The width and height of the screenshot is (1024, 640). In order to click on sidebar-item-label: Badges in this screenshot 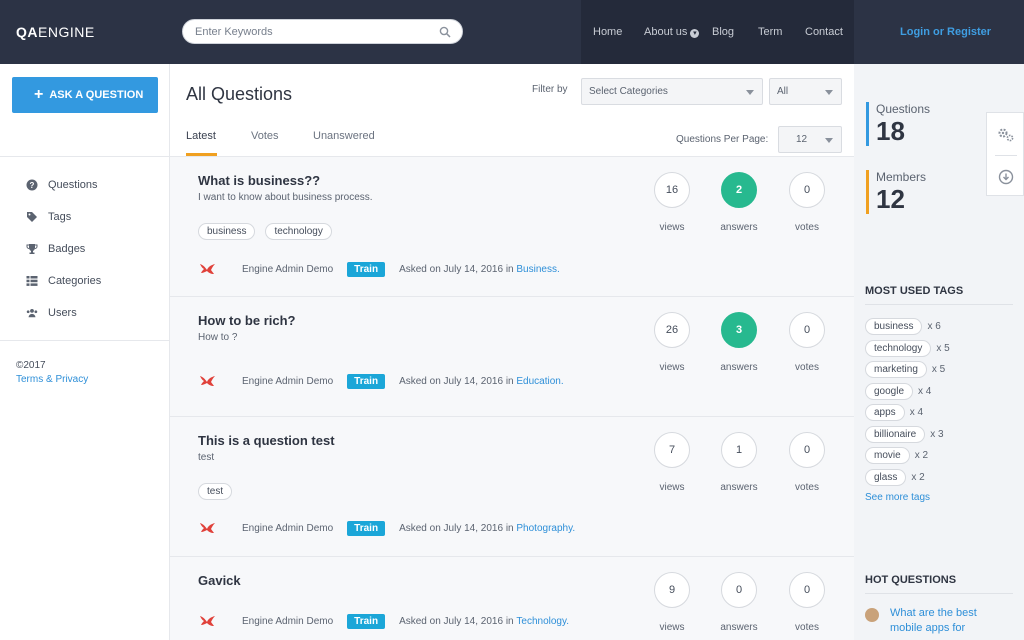, I will do `click(67, 249)`.